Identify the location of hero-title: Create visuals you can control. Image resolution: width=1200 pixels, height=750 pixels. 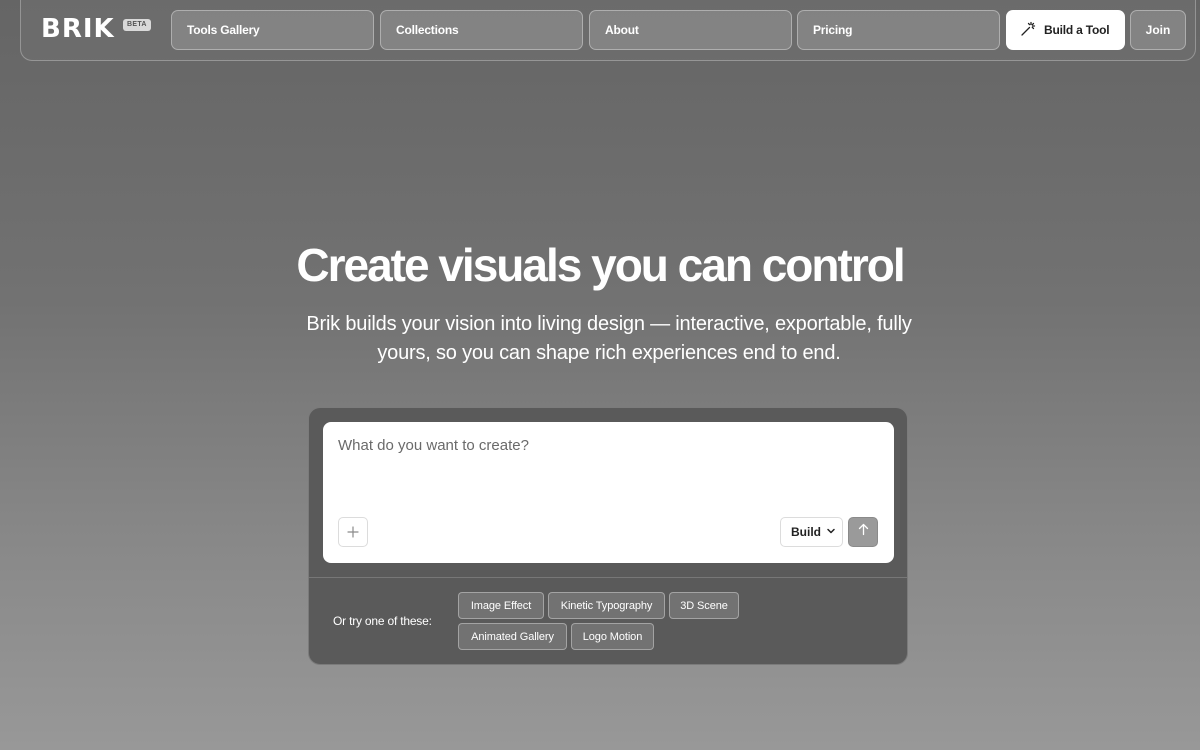
(600, 265).